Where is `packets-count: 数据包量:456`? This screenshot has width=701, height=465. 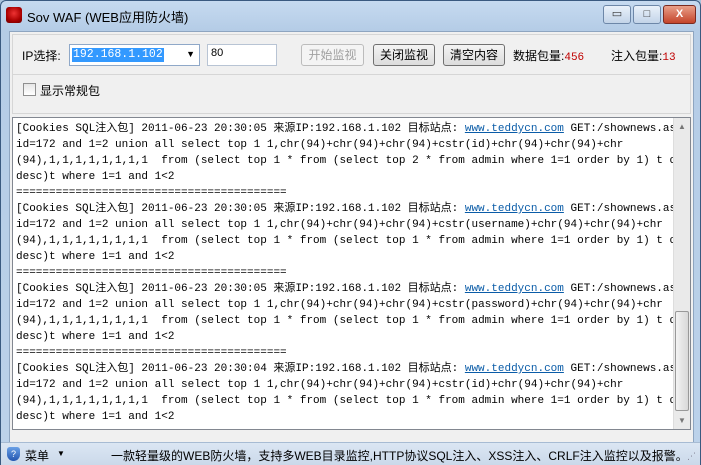 packets-count: 数据包量:456 is located at coordinates (548, 55).